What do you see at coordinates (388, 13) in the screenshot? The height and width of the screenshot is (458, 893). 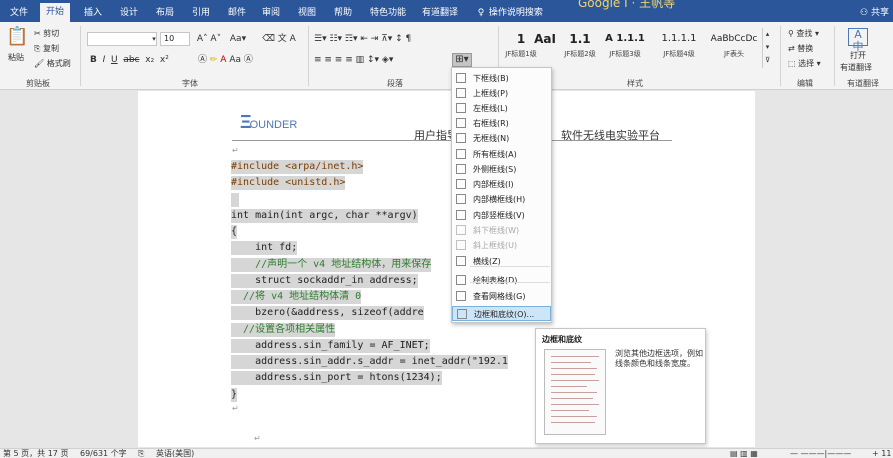 I see `tab-features: 特色功能` at bounding box center [388, 13].